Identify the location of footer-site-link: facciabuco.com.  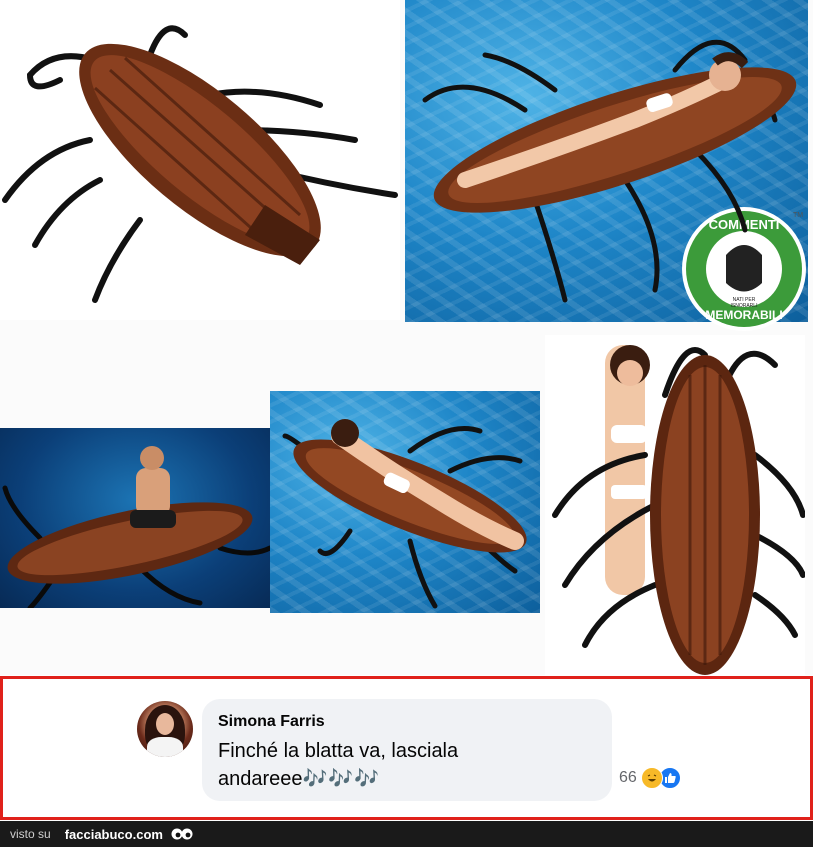
(114, 834).